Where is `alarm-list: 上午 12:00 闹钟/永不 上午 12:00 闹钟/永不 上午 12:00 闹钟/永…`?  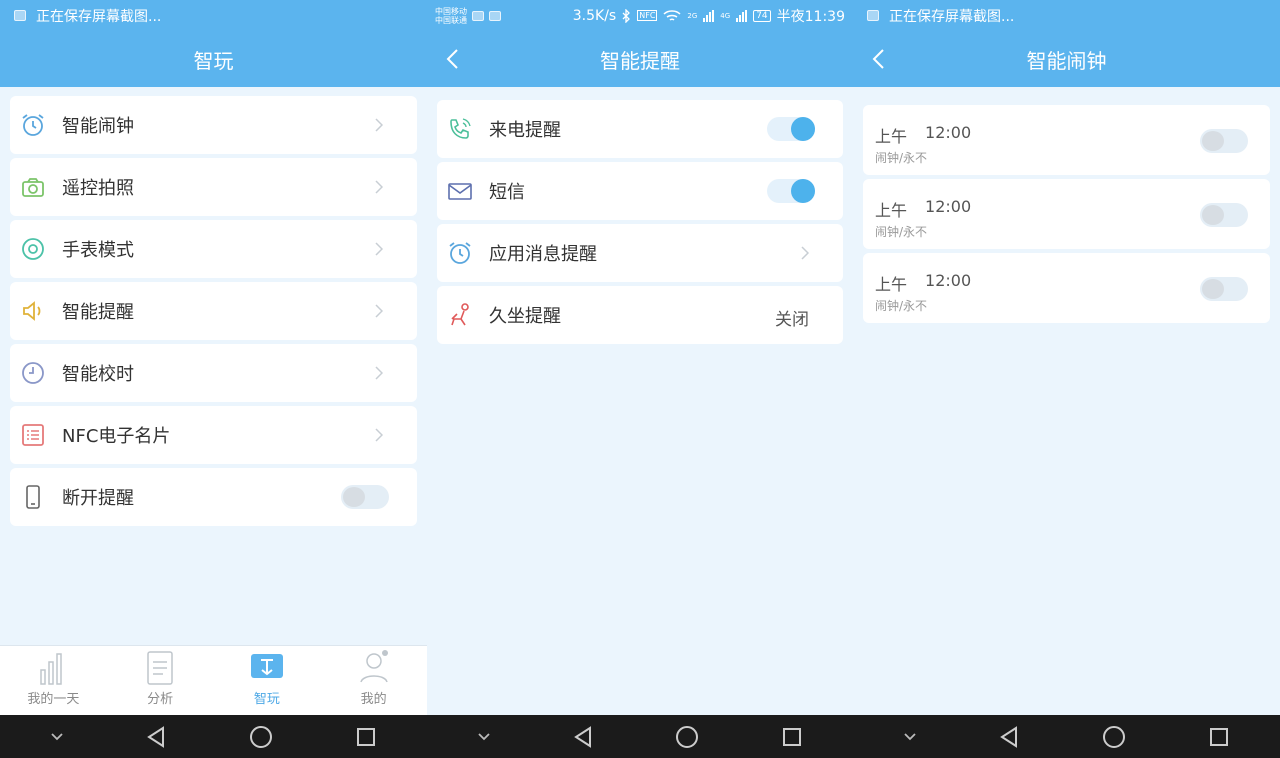
alarm-list: 上午 12:00 闹钟/永不 上午 12:00 闹钟/永不 上午 12:00 闹钟/永… is located at coordinates (1066, 216).